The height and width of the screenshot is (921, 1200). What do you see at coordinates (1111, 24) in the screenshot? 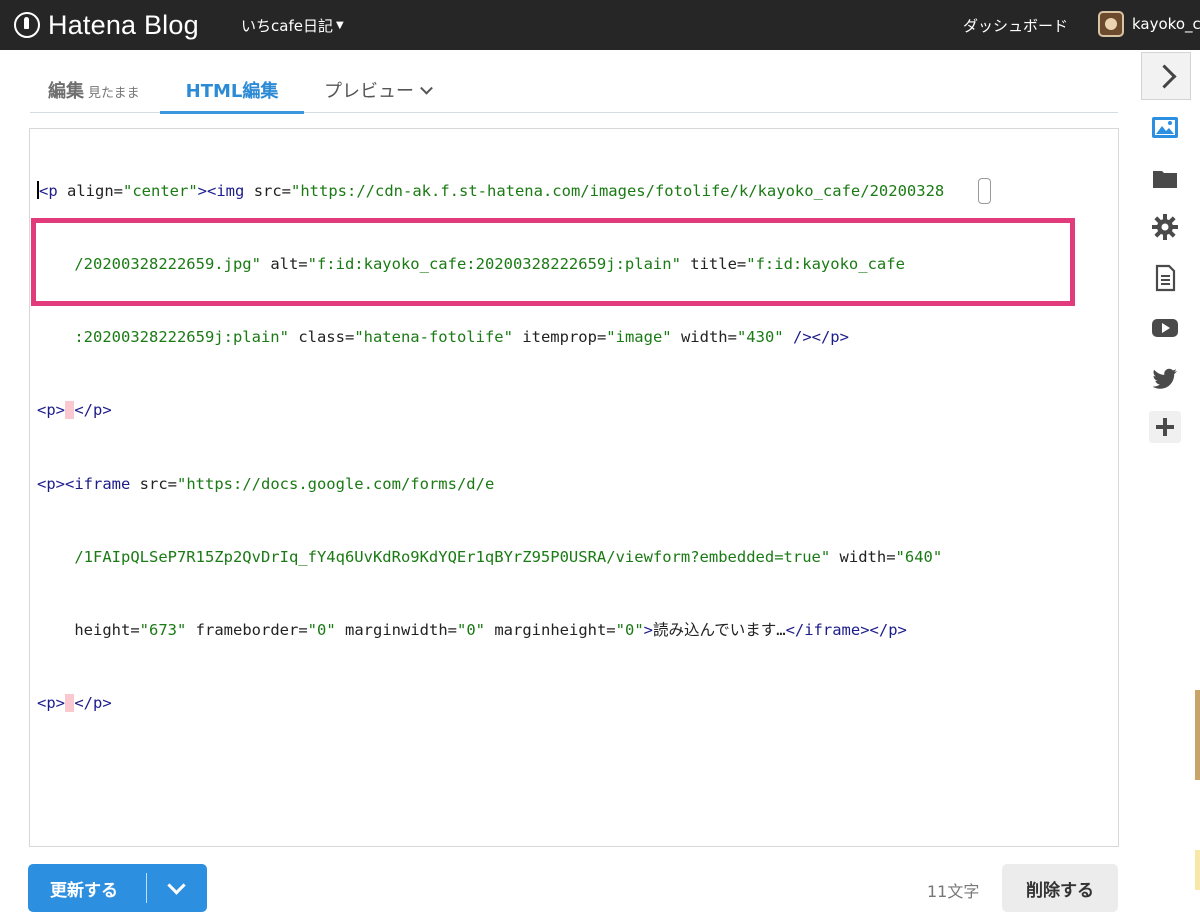
I see `avatar` at bounding box center [1111, 24].